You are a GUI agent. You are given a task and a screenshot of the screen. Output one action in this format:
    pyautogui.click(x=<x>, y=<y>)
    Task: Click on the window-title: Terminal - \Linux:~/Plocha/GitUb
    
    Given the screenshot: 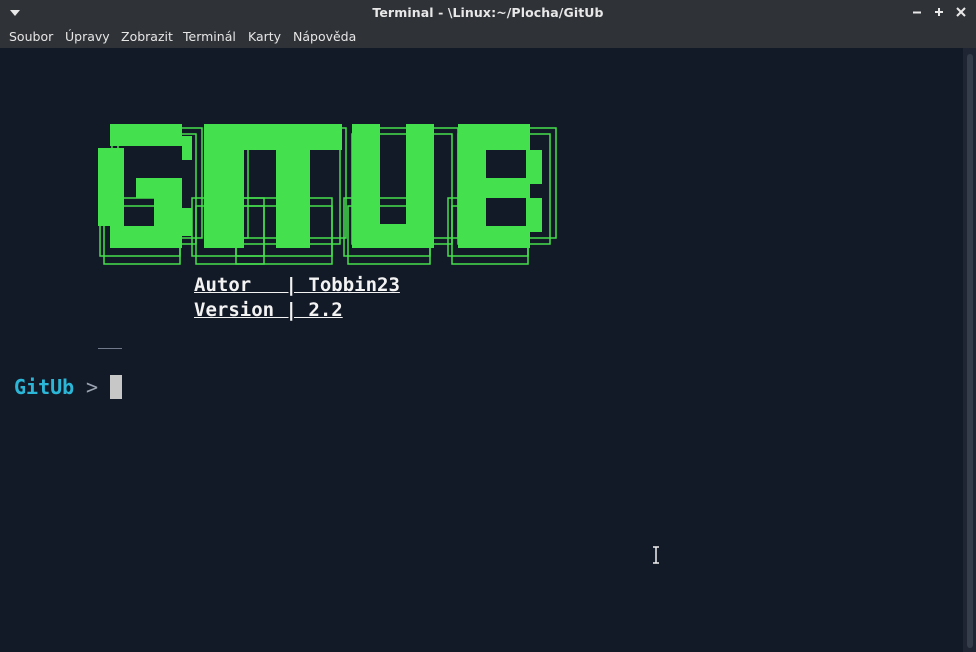 What is the action you would take?
    pyautogui.click(x=488, y=12)
    